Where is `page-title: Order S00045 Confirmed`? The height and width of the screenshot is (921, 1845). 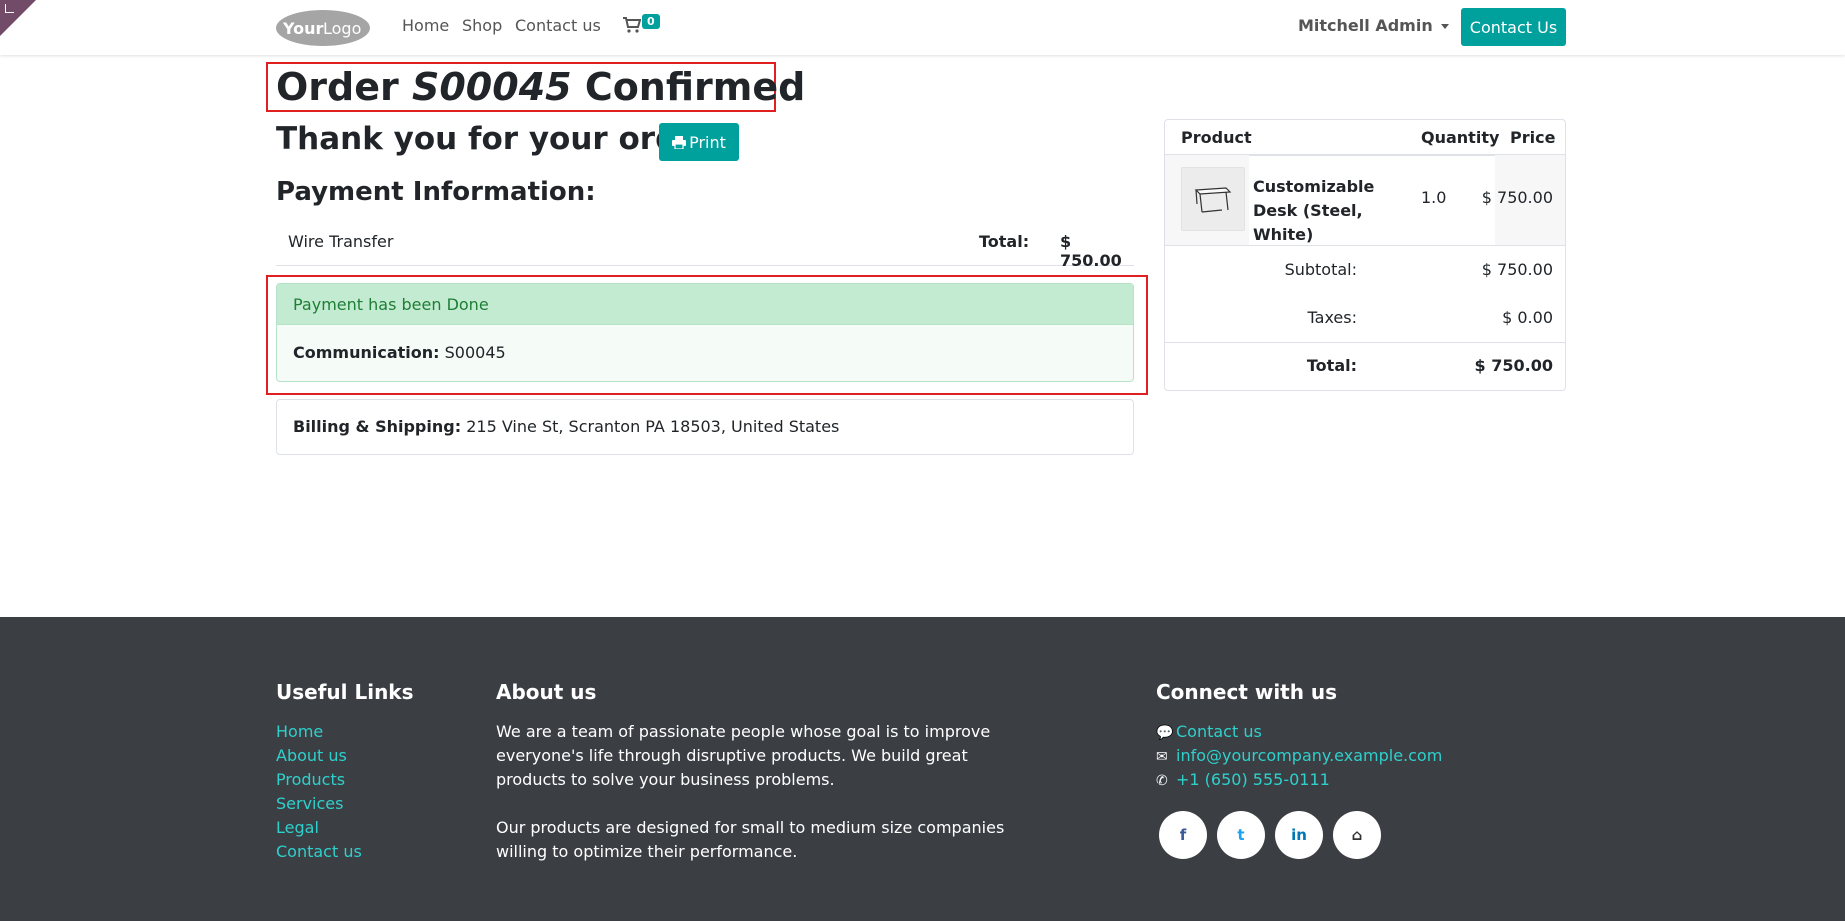 page-title: Order S00045 Confirmed is located at coordinates (540, 87).